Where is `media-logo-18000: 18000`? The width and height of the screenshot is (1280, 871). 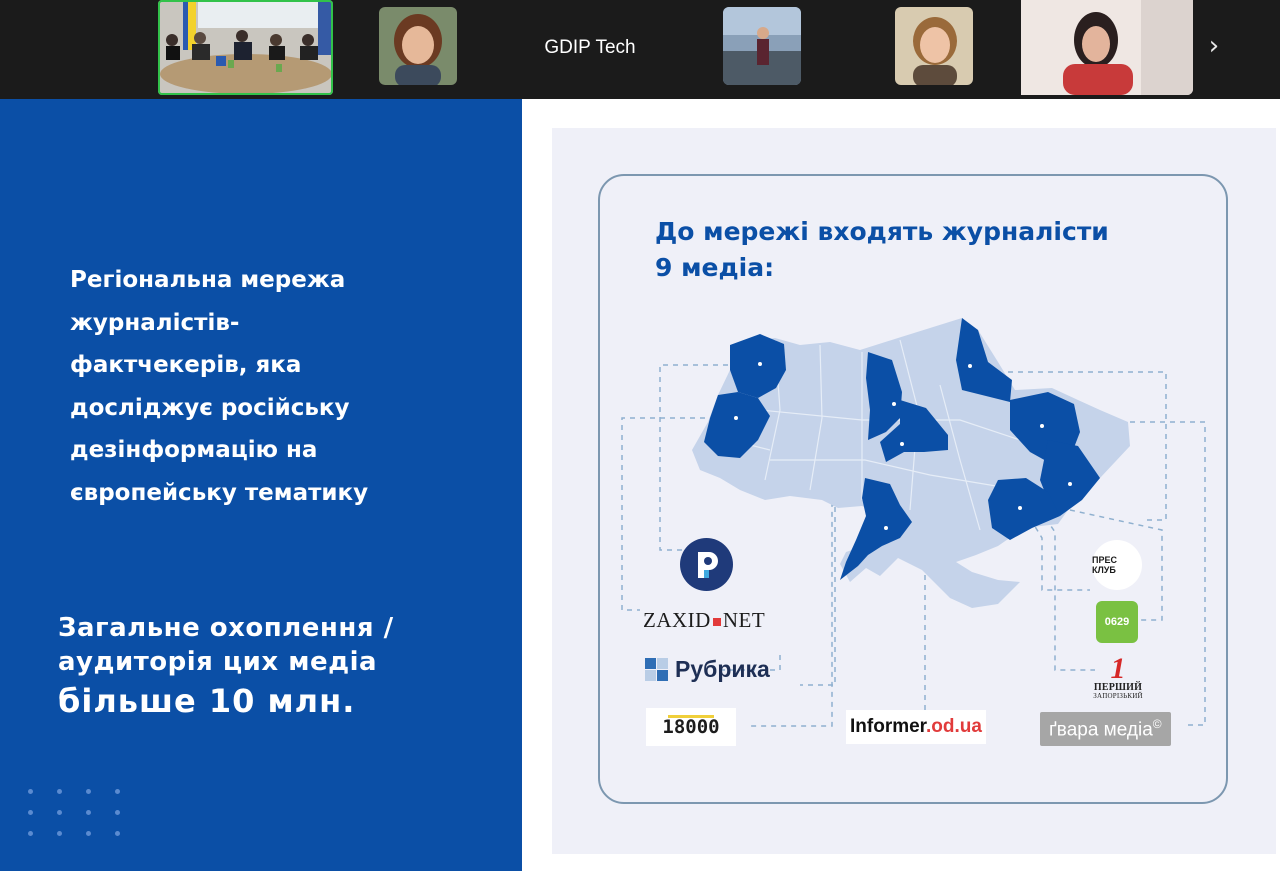
media-logo-18000: 18000 is located at coordinates (691, 727).